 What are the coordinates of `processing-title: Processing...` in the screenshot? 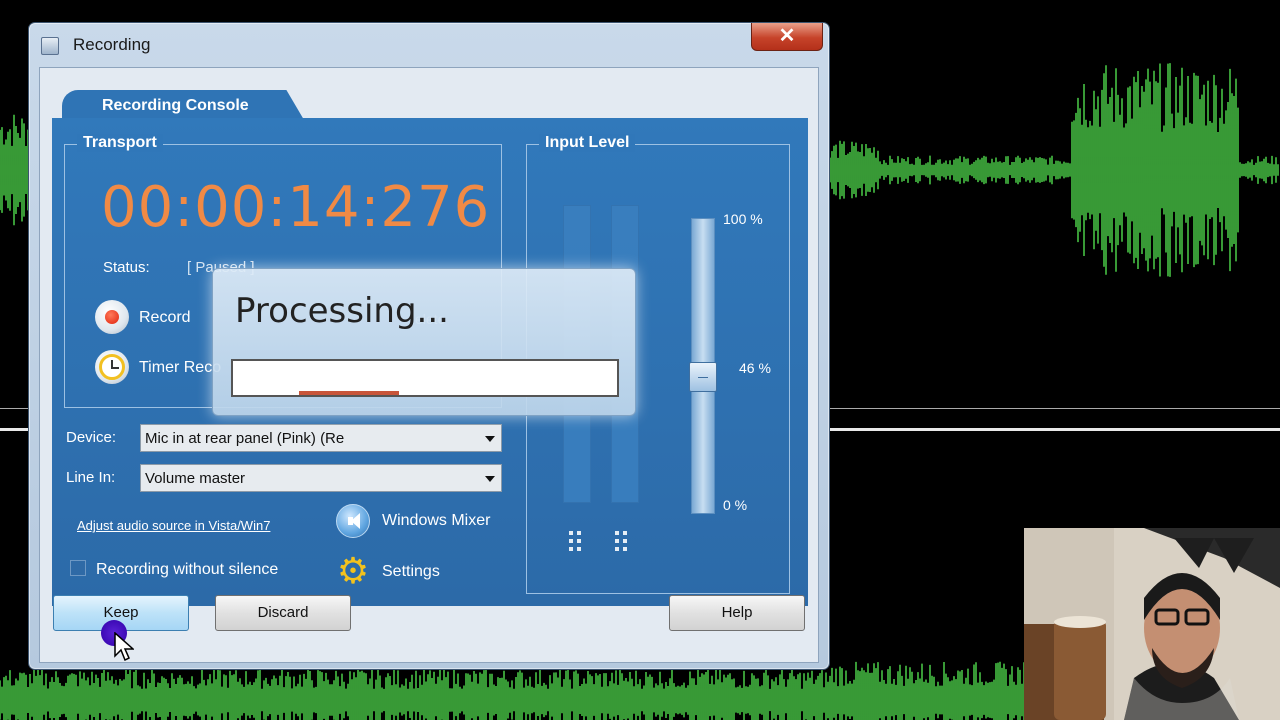 It's located at (342, 311).